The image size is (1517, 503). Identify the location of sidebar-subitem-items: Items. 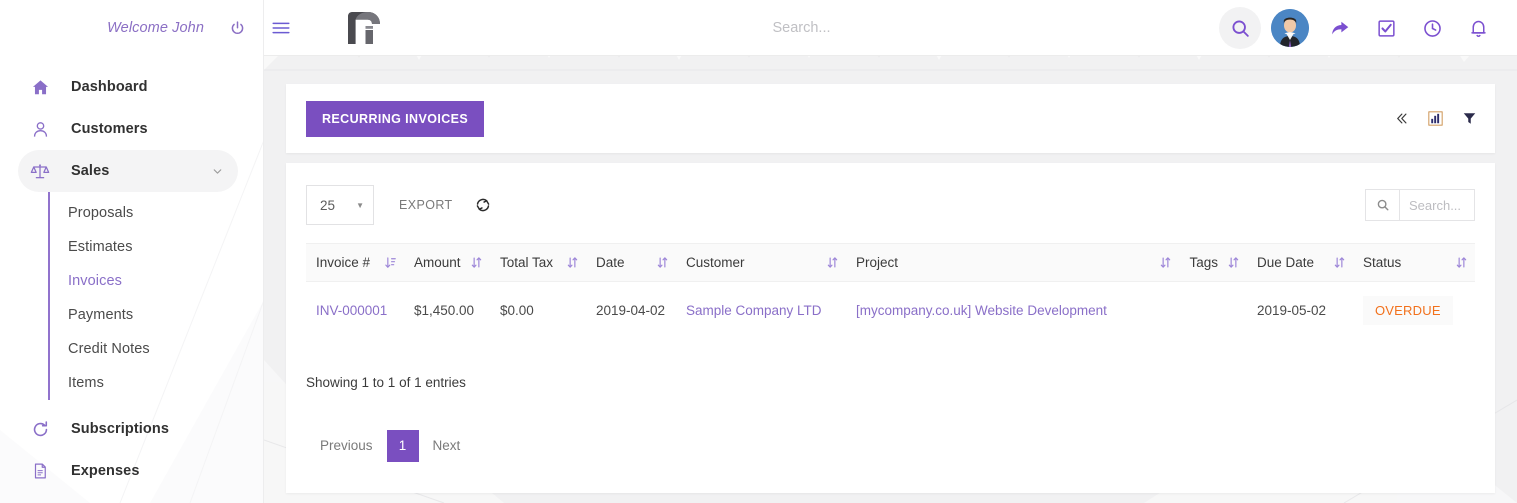
(156, 383).